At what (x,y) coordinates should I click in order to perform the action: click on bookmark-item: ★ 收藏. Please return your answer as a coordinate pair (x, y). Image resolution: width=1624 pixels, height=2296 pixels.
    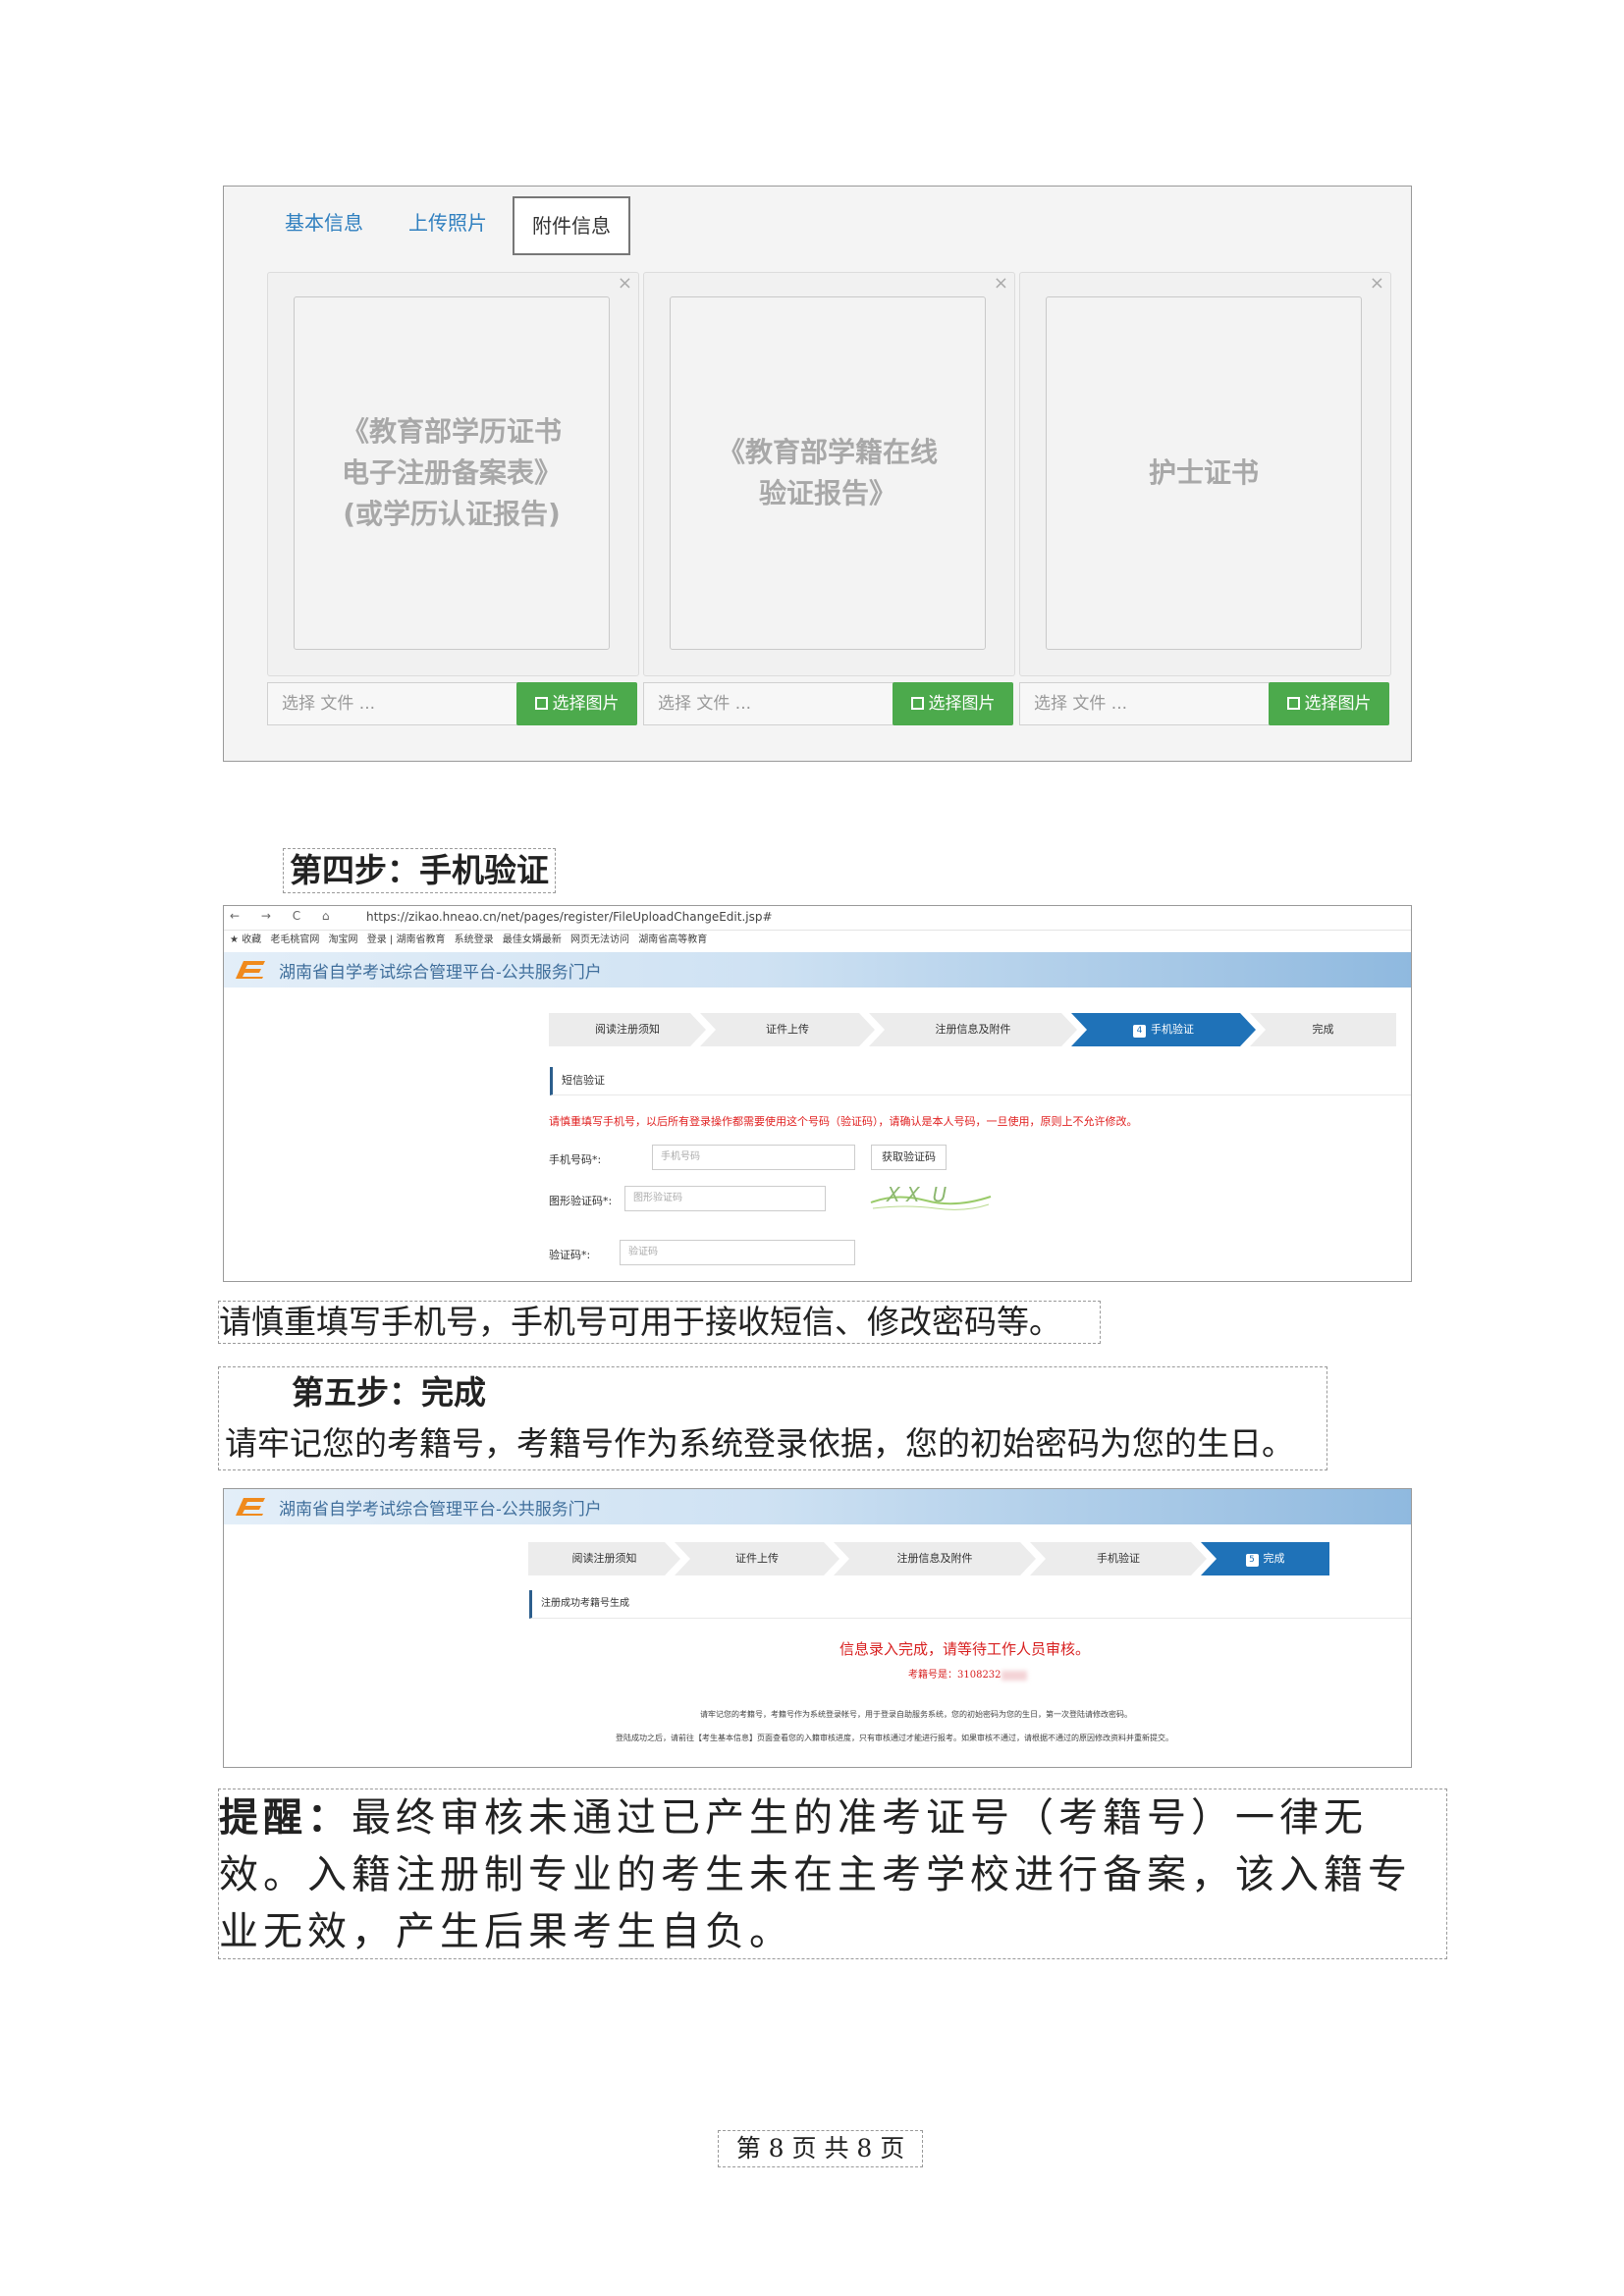
    Looking at the image, I should click on (245, 939).